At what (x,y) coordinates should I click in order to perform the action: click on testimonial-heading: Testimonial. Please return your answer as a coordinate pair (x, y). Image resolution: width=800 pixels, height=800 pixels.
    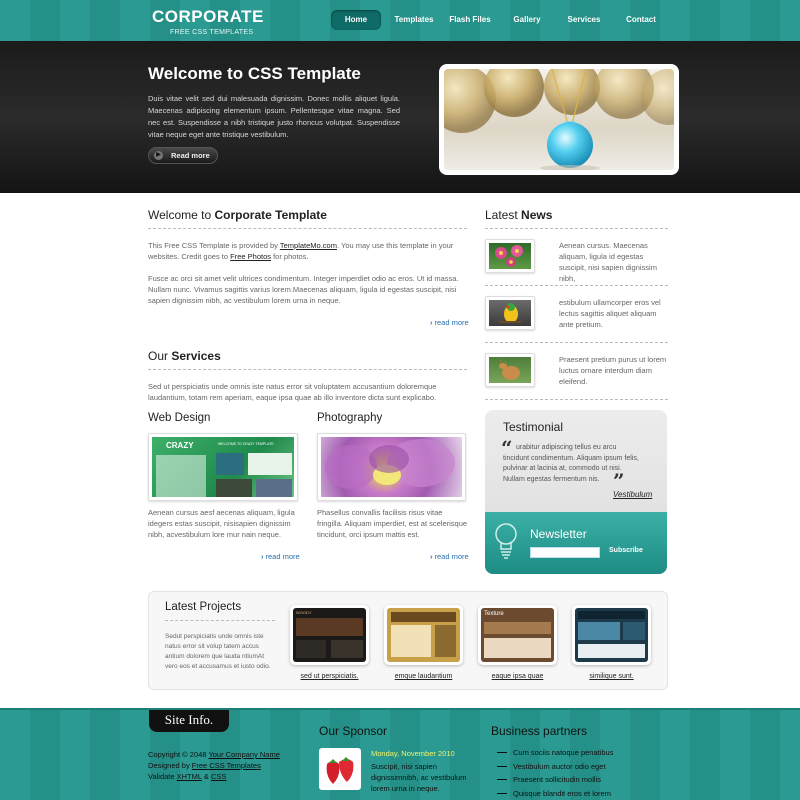
    Looking at the image, I should click on (533, 427).